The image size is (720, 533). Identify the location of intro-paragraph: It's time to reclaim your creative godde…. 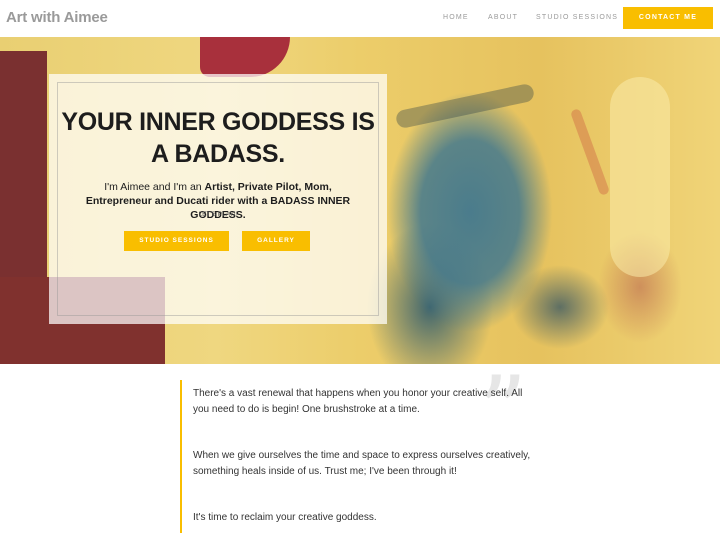
(285, 517).